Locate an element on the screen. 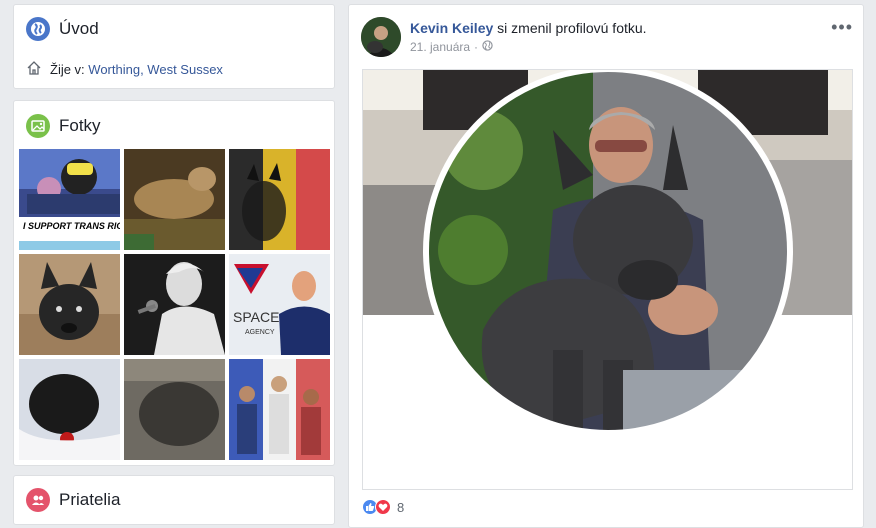 The image size is (876, 528). photos-header: Fotky is located at coordinates (63, 126).